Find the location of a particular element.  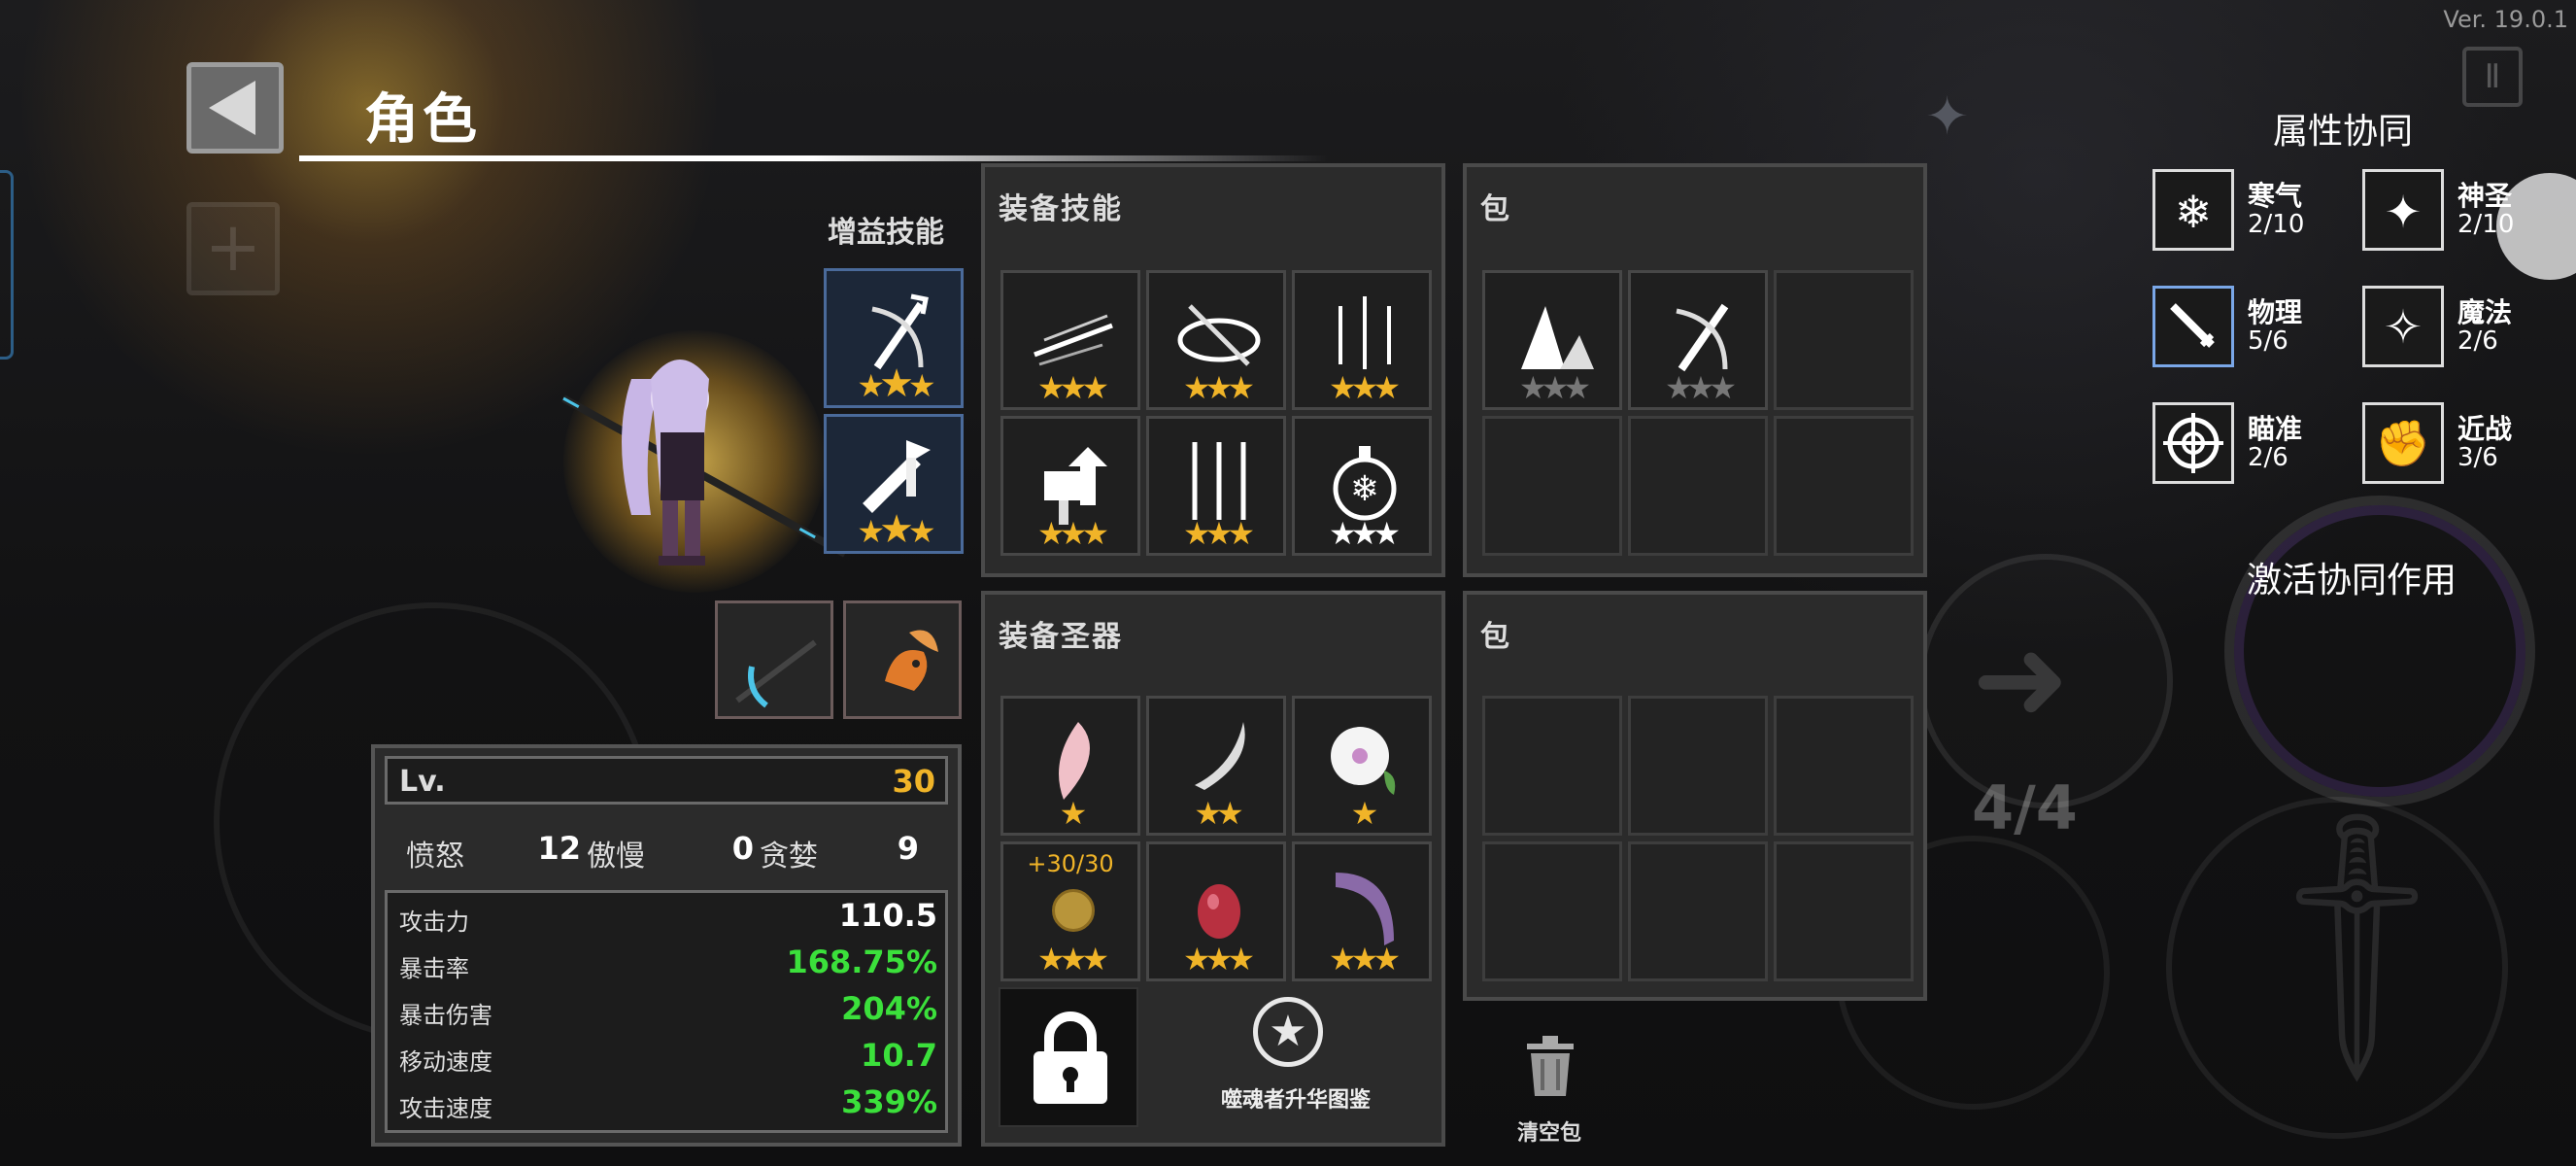

stat-value: 168.75% is located at coordinates (861, 961).